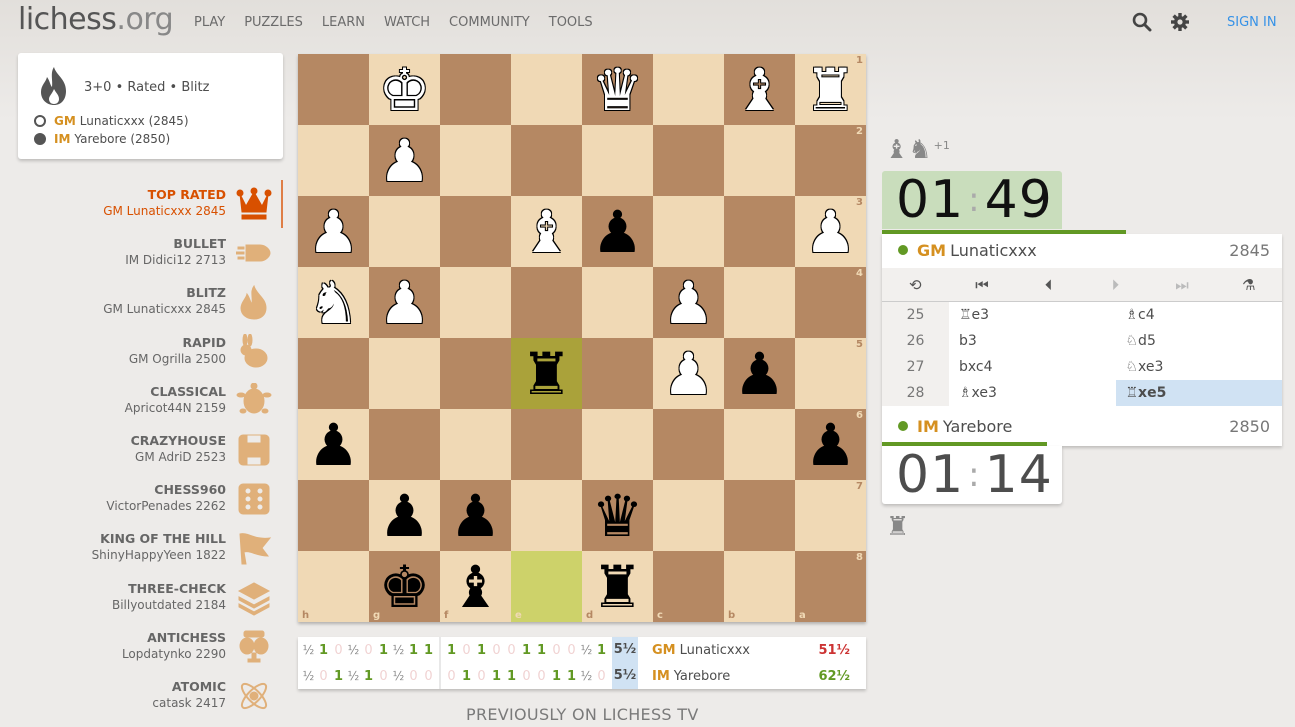 Image resolution: width=1295 pixels, height=727 pixels. I want to click on tv-channel-king-of-the-hill: KING OF THE HILL ShinyHappyYeen 1822, so click(126, 546).